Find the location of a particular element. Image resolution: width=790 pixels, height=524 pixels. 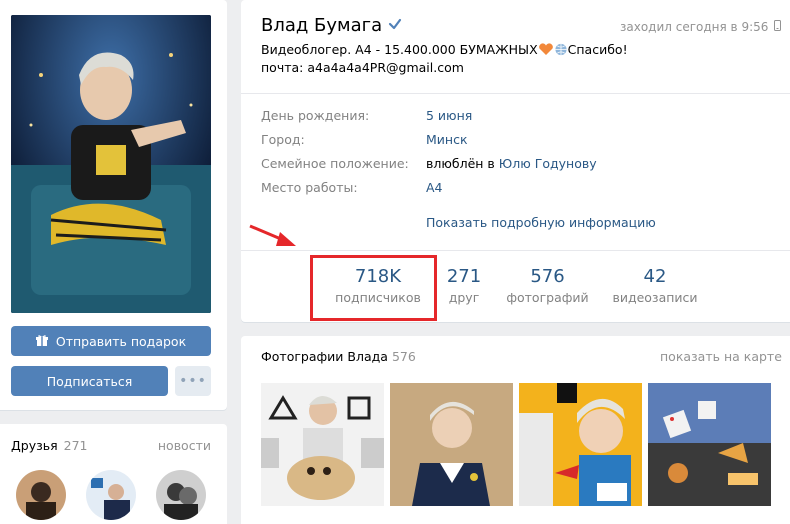

followers-highlight-box is located at coordinates (373, 288).